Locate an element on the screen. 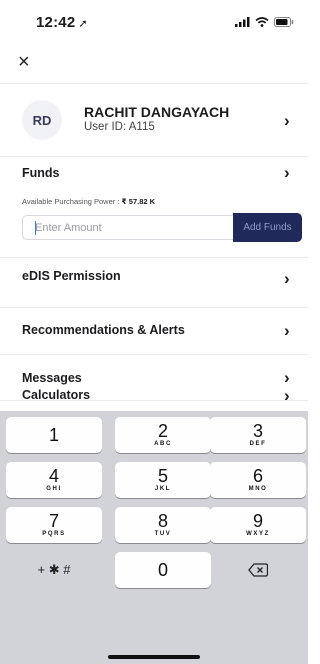  symbols-key: + ✱ # is located at coordinates (54, 570).